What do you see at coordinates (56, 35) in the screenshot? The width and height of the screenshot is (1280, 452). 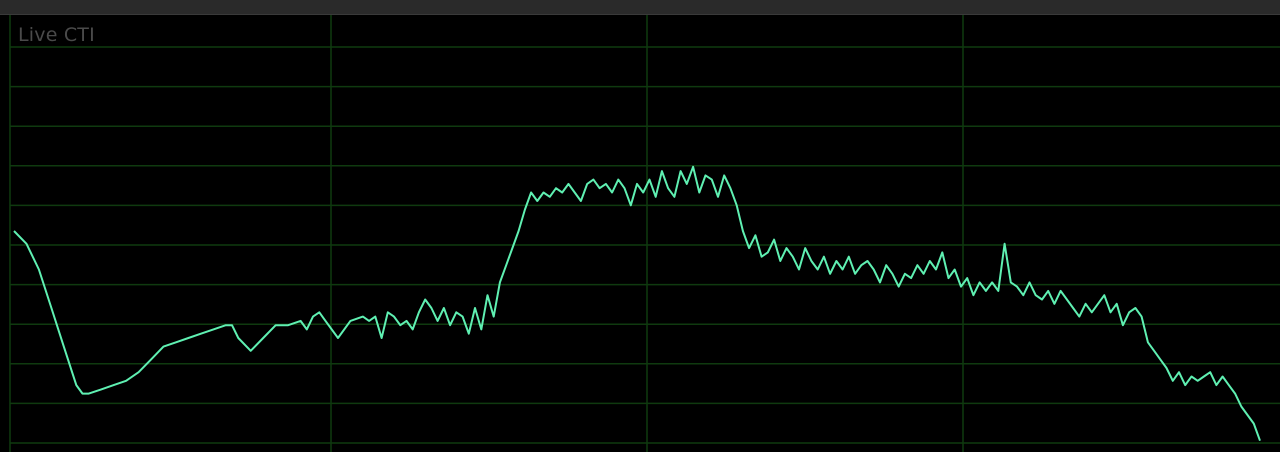 I see `panel-title: Live CTI` at bounding box center [56, 35].